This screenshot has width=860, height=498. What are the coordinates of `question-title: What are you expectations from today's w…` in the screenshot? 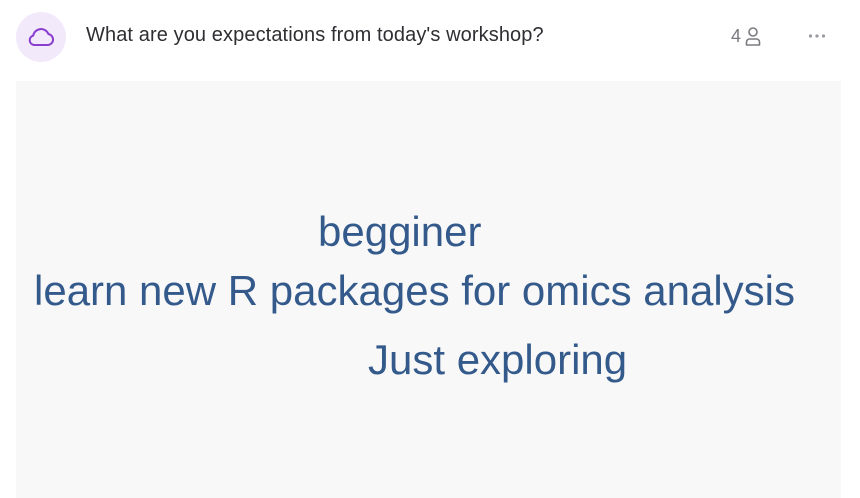 It's located at (315, 35).